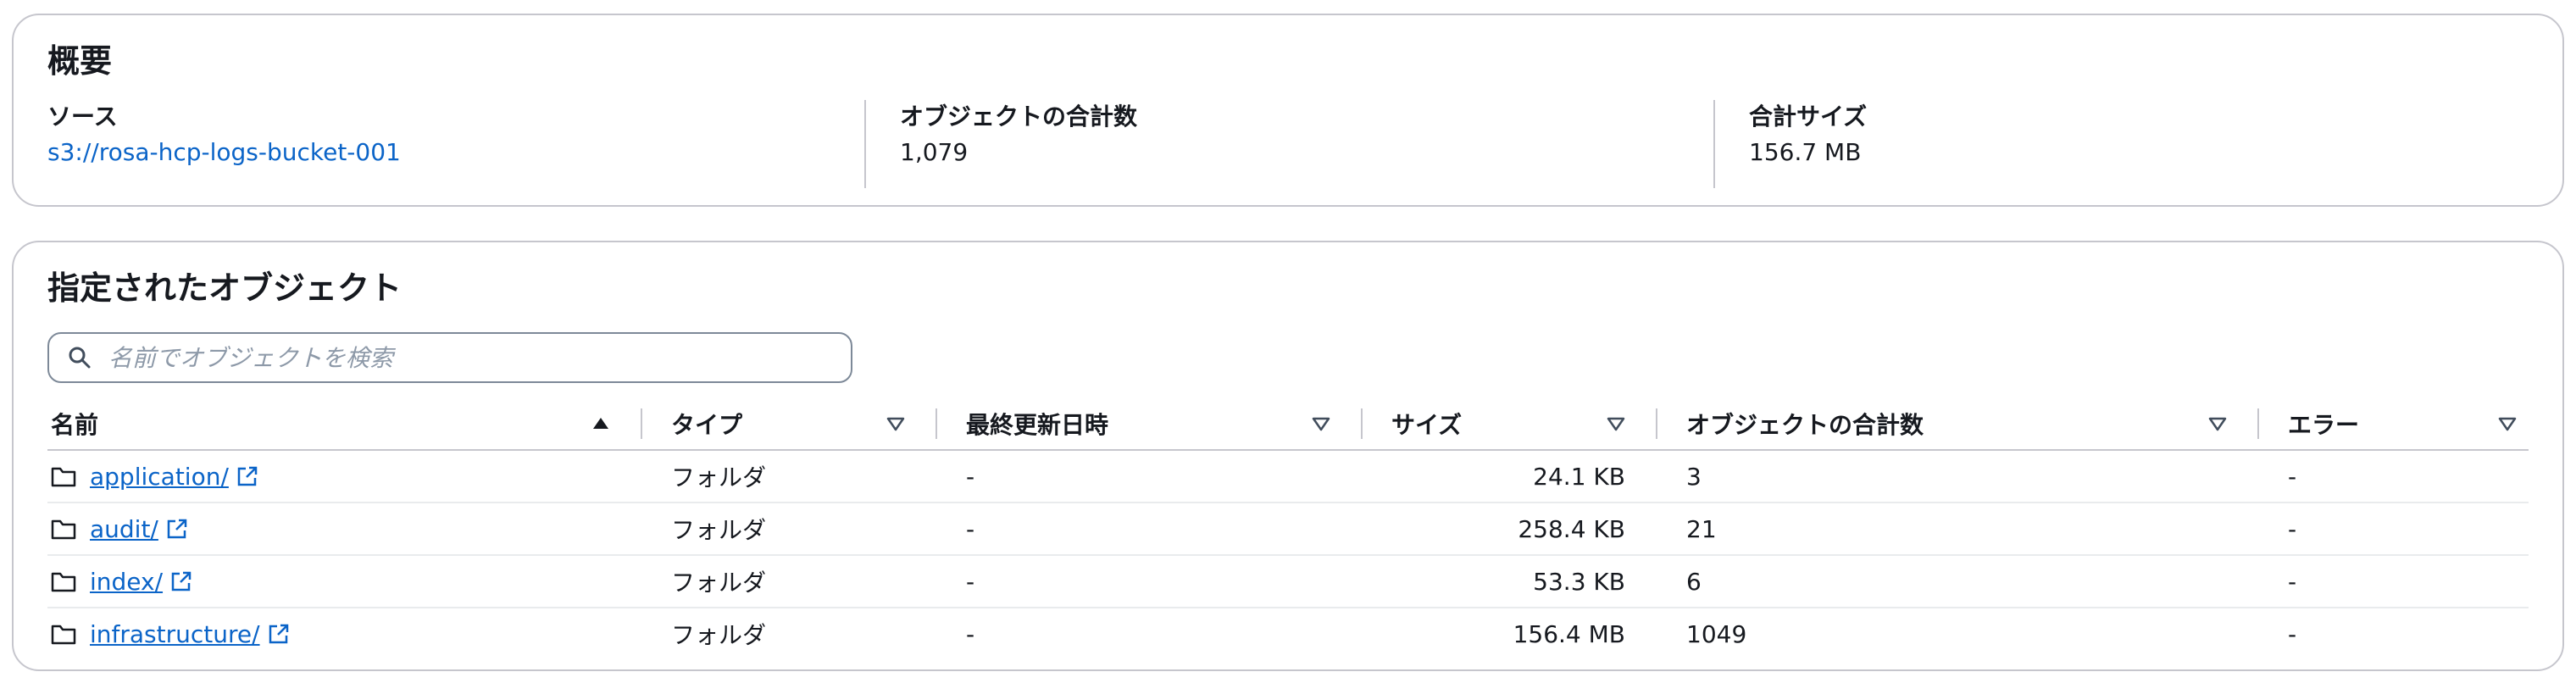 The image size is (2576, 683). Describe the element at coordinates (1288, 633) in the screenshot. I see `table-row: infrastructure/ フォルダ - 156.4 MB 1049 -` at that location.